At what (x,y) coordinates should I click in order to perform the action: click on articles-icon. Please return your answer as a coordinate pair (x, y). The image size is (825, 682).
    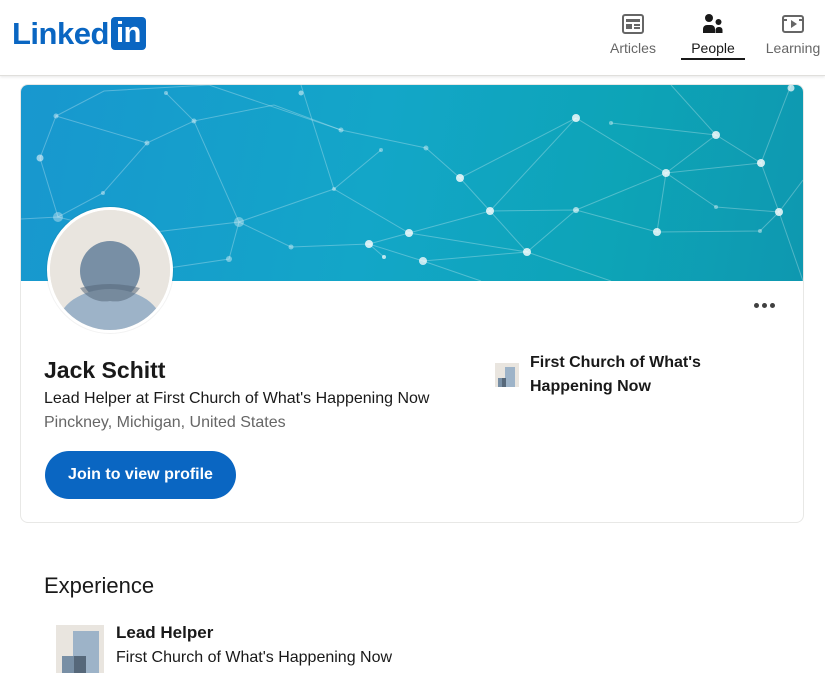
    Looking at the image, I should click on (633, 24).